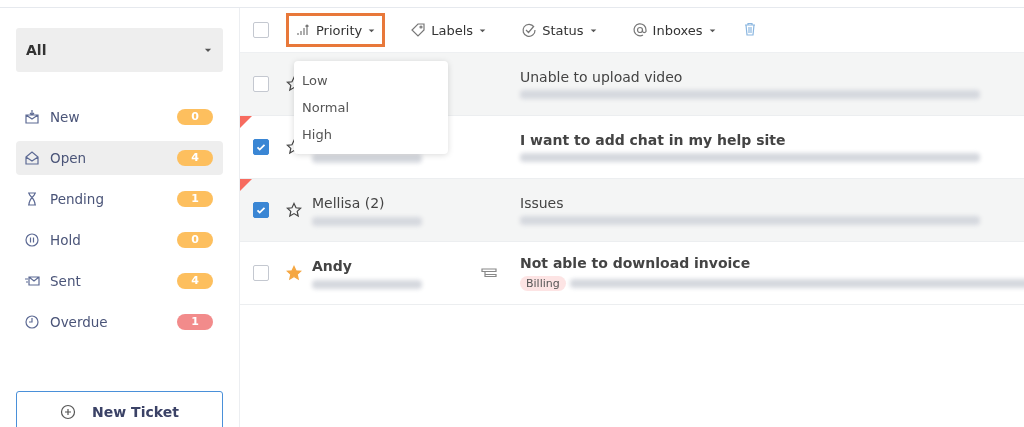 This screenshot has height=427, width=1024. What do you see at coordinates (772, 140) in the screenshot?
I see `ticket-subject: I want to add chat in my help site` at bounding box center [772, 140].